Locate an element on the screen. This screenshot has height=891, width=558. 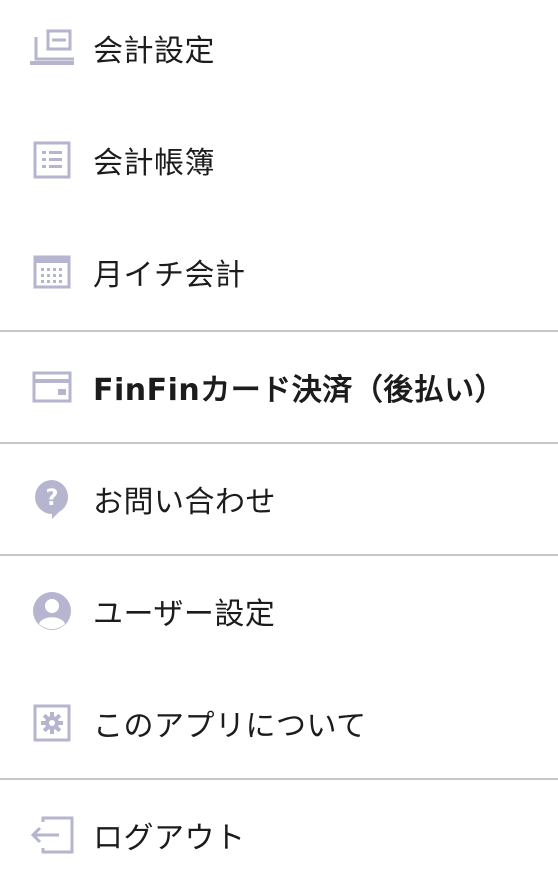
menu-item-label: 会計設定 is located at coordinates (154, 51).